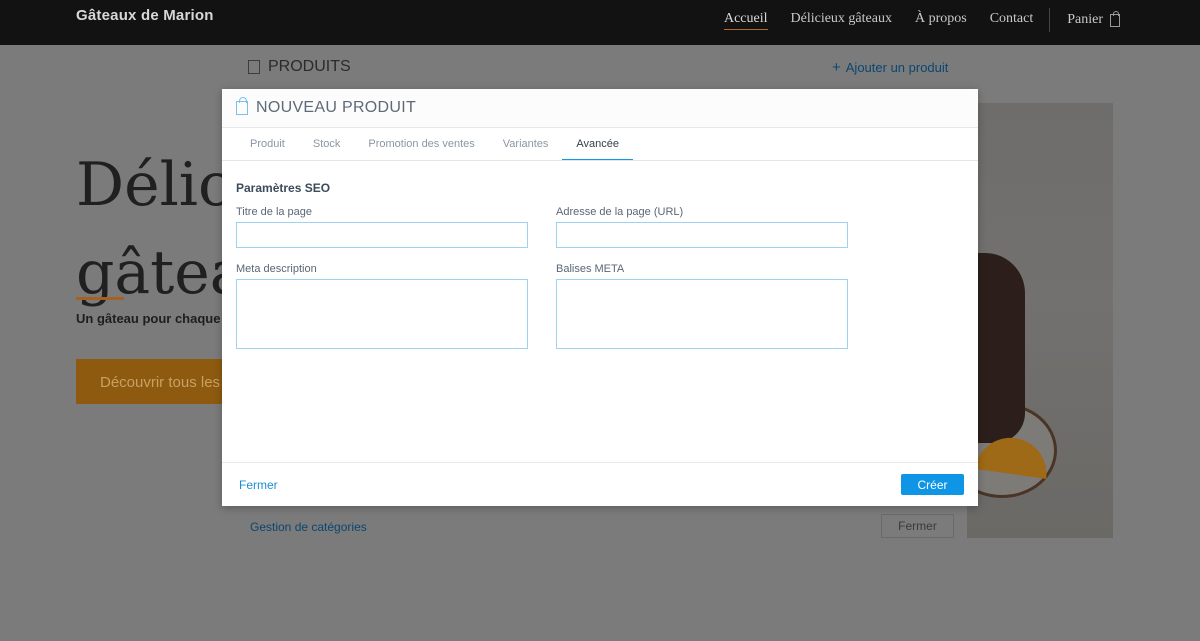  Describe the element at coordinates (336, 107) in the screenshot. I see `modal-title: NOUVEAU PRODUIT` at that location.